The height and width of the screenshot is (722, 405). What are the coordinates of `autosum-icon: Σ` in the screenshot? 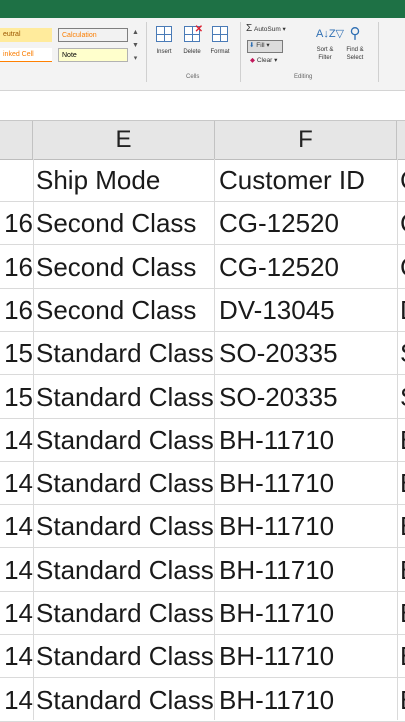 It's located at (249, 28).